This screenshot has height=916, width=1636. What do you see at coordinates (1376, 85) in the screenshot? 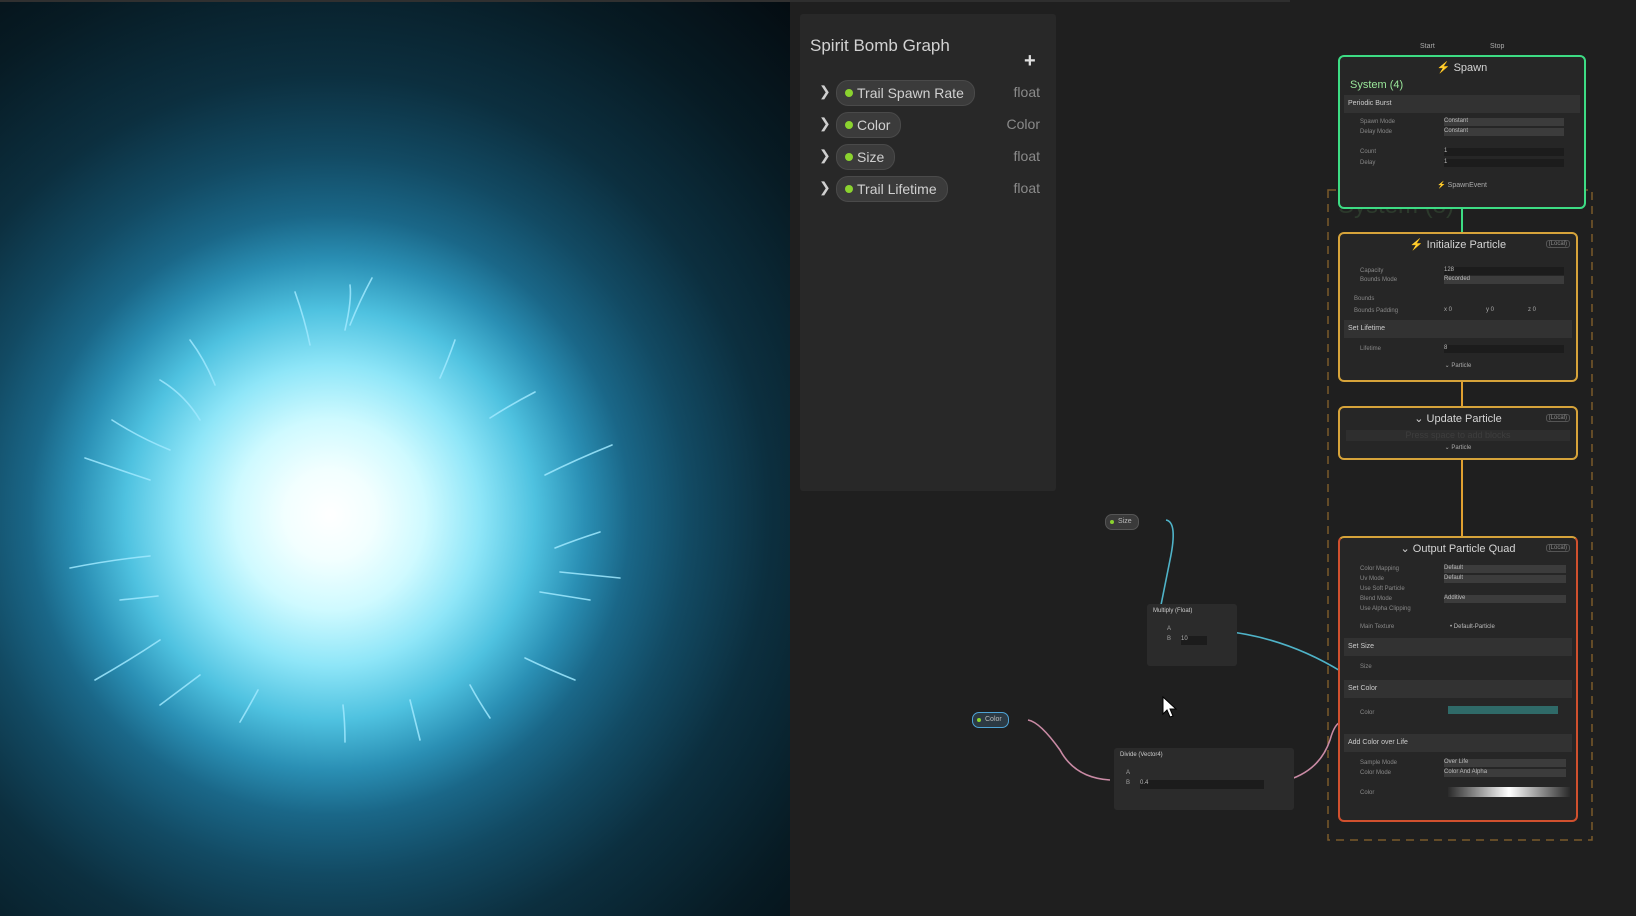
I see `system-name: System (4)` at bounding box center [1376, 85].